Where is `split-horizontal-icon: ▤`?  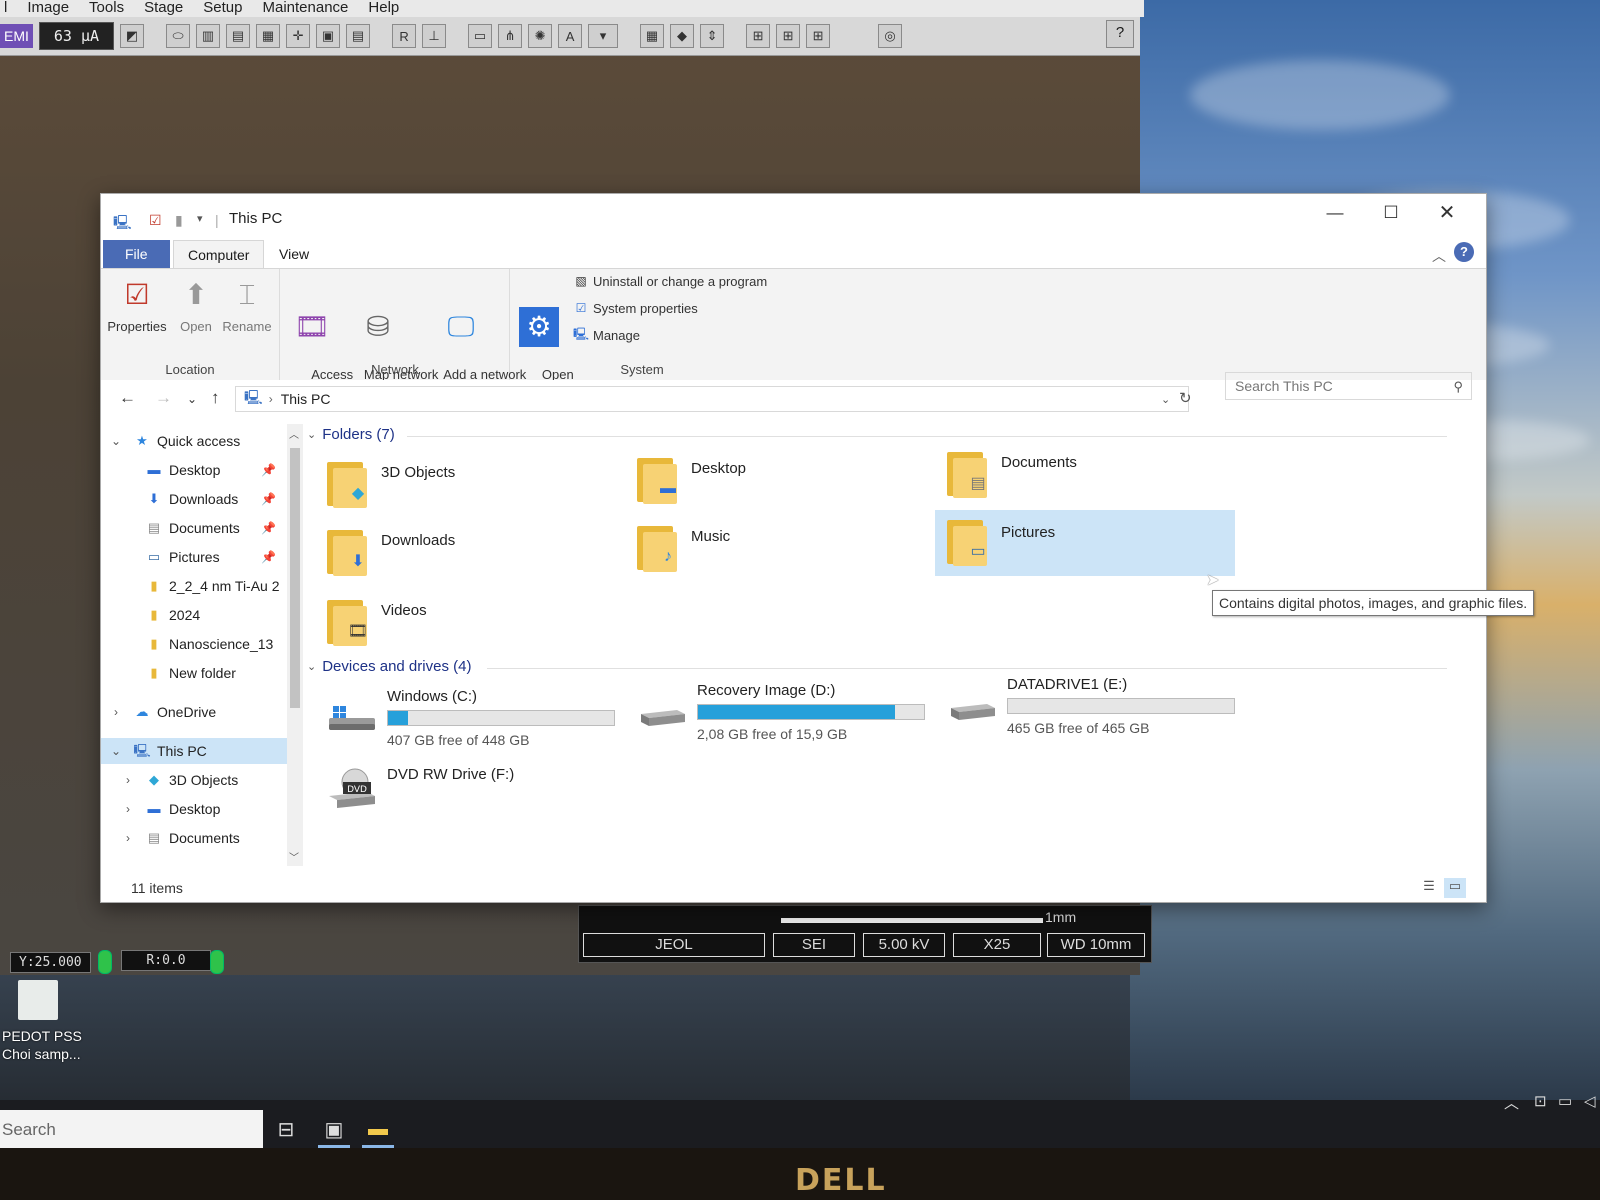 split-horizontal-icon: ▤ is located at coordinates (238, 36).